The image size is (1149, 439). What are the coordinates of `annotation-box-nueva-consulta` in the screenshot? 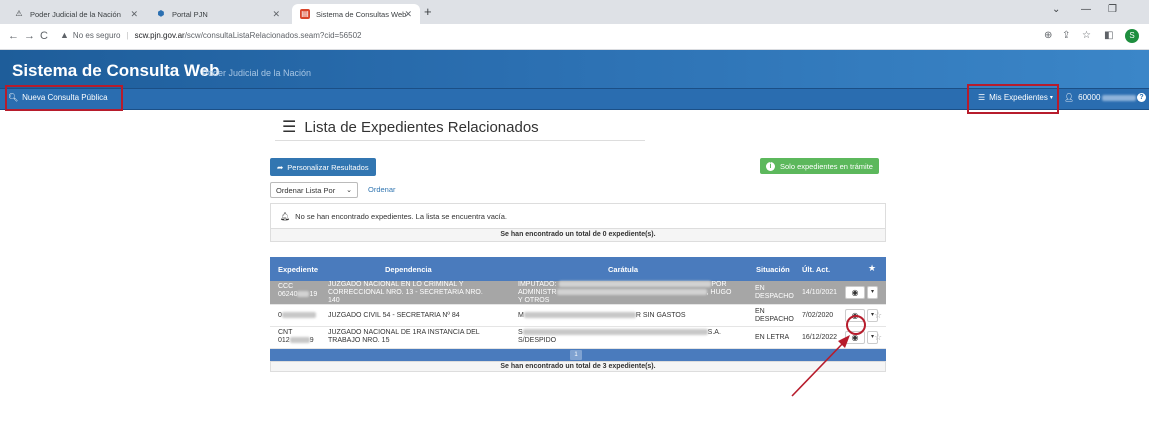 It's located at (64, 98).